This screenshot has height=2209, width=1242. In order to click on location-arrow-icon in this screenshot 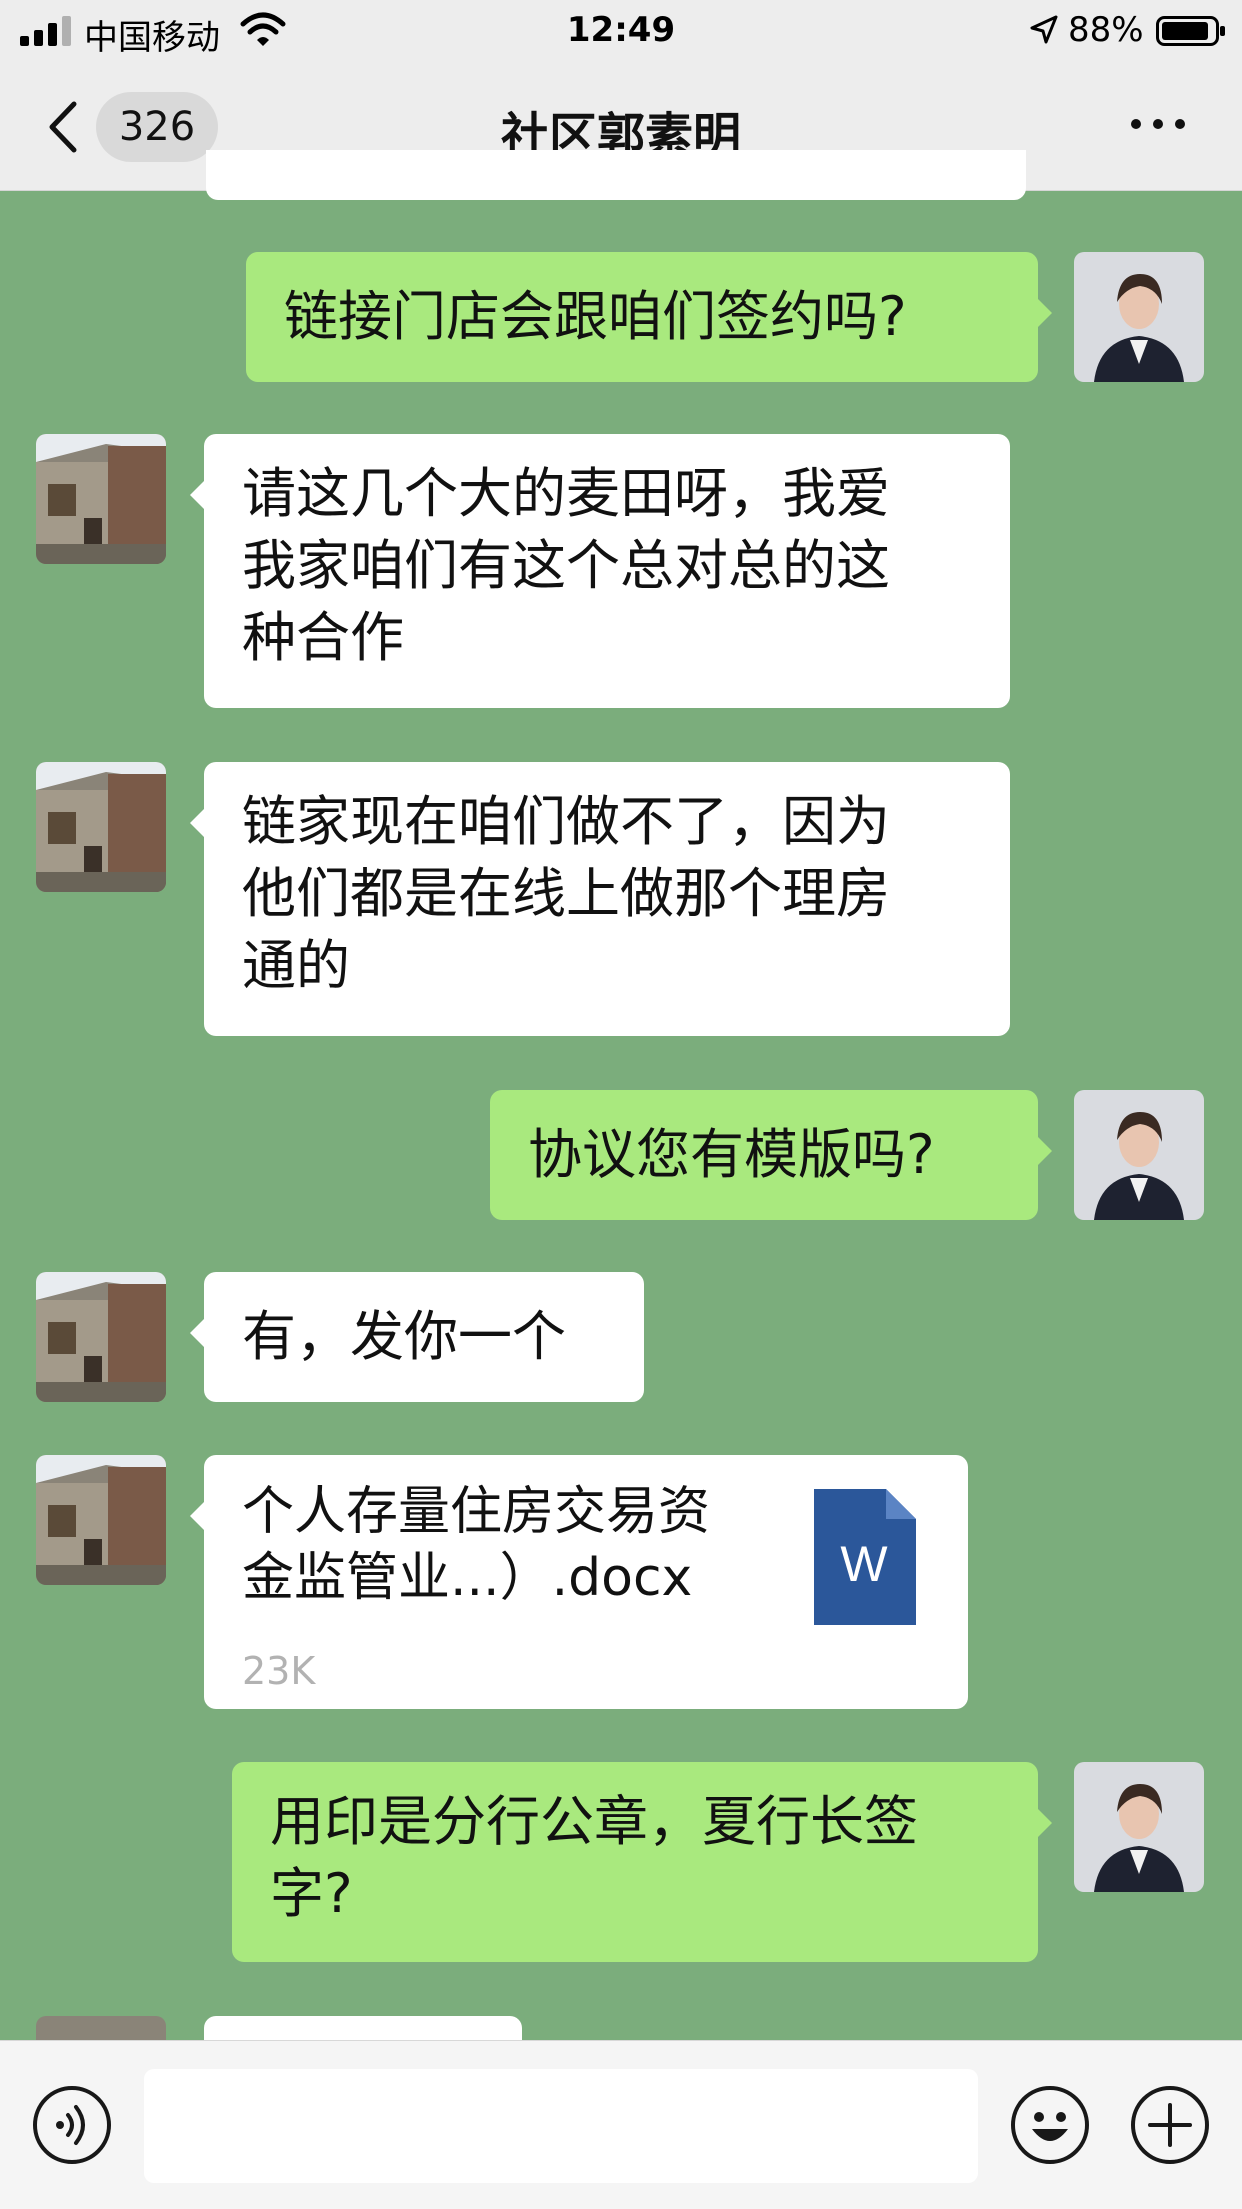, I will do `click(1044, 29)`.